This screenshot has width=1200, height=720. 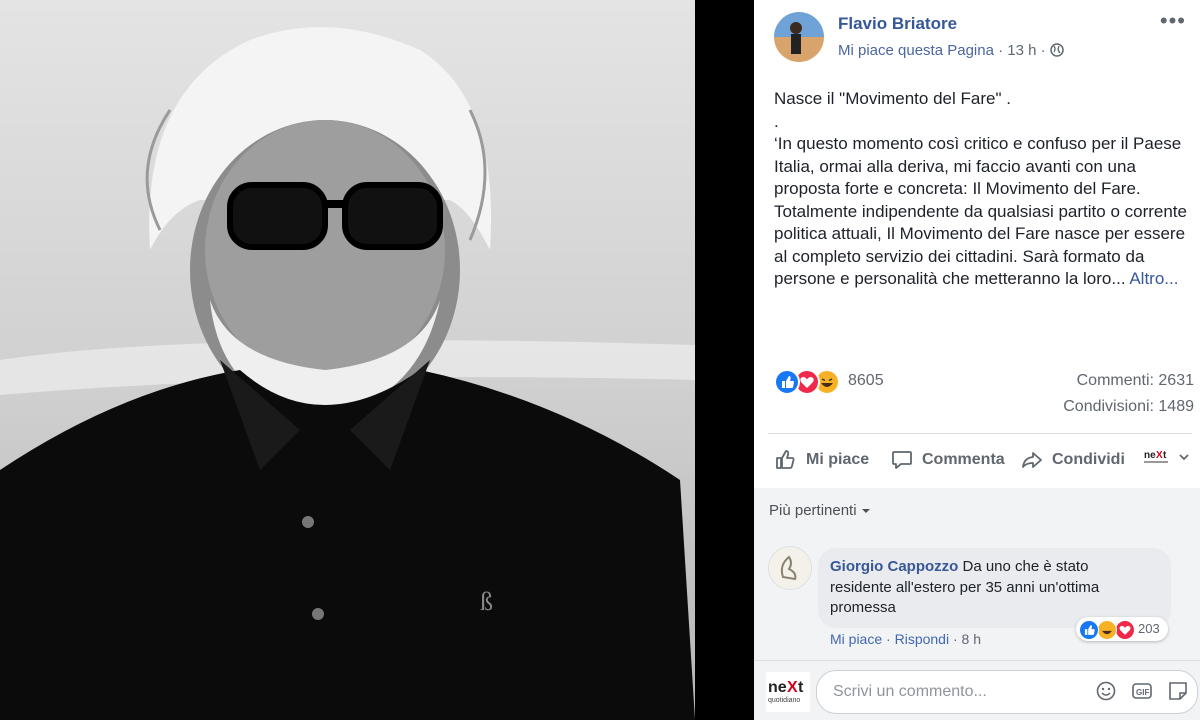 What do you see at coordinates (1135, 381) in the screenshot?
I see `comments-count-link: Commenti: 2631` at bounding box center [1135, 381].